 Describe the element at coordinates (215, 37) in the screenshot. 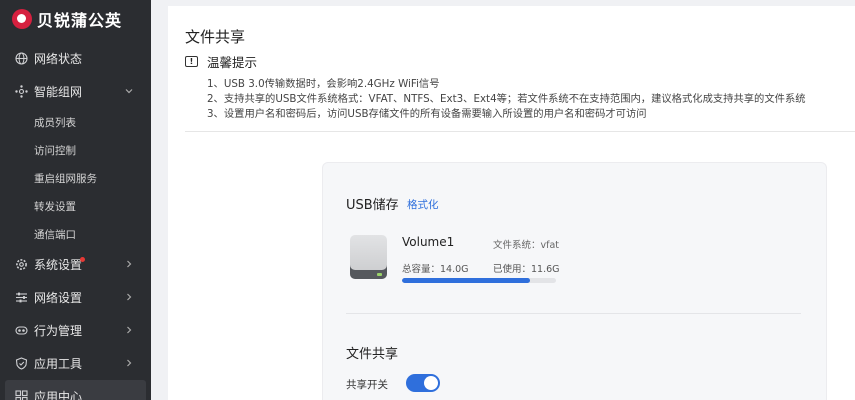

I see `page-title: 文件共享` at that location.